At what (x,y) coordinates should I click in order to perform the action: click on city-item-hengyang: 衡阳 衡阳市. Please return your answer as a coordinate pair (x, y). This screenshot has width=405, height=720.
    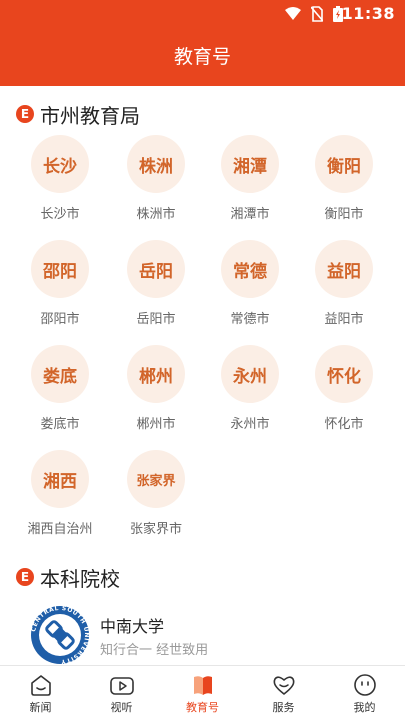
    Looking at the image, I should click on (344, 178).